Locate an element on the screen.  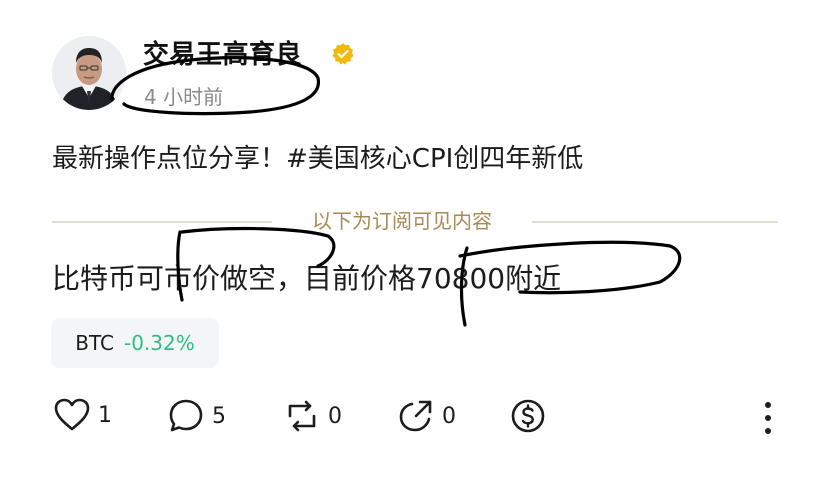
repost-icon is located at coordinates (302, 416).